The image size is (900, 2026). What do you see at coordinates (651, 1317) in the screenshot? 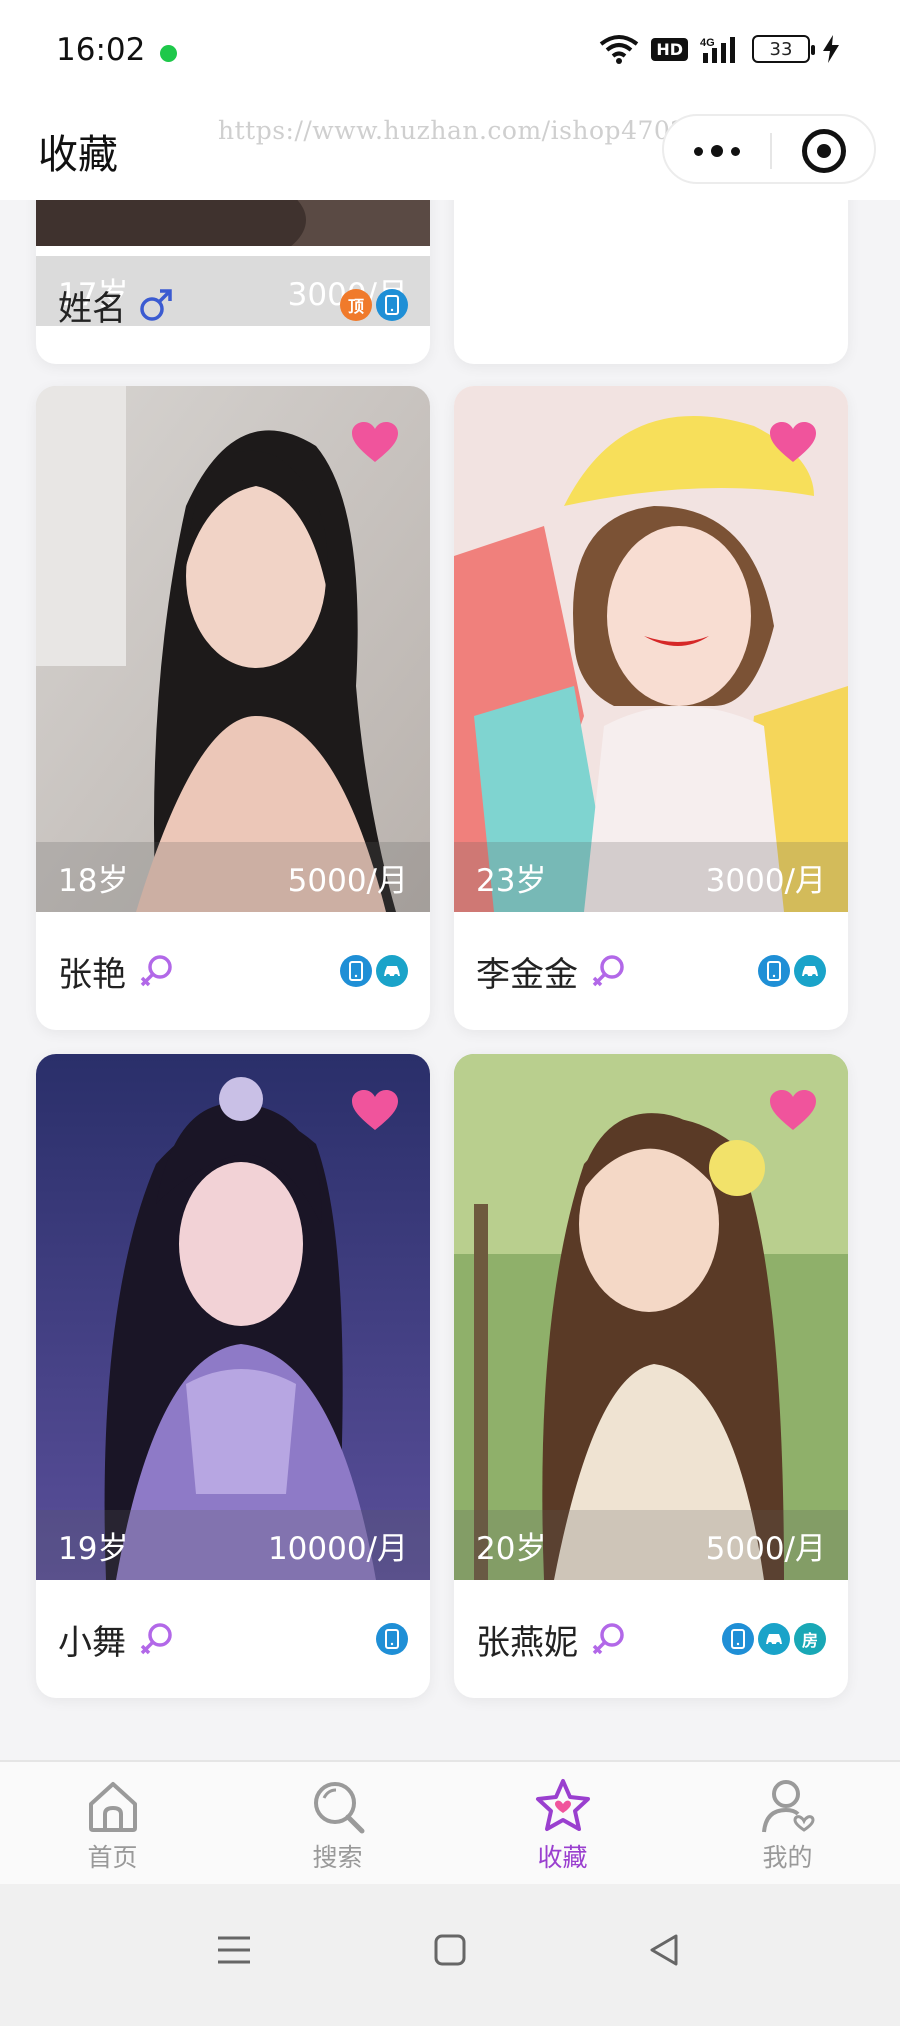
I see `profile-photo: 20岁 5000/月` at bounding box center [651, 1317].